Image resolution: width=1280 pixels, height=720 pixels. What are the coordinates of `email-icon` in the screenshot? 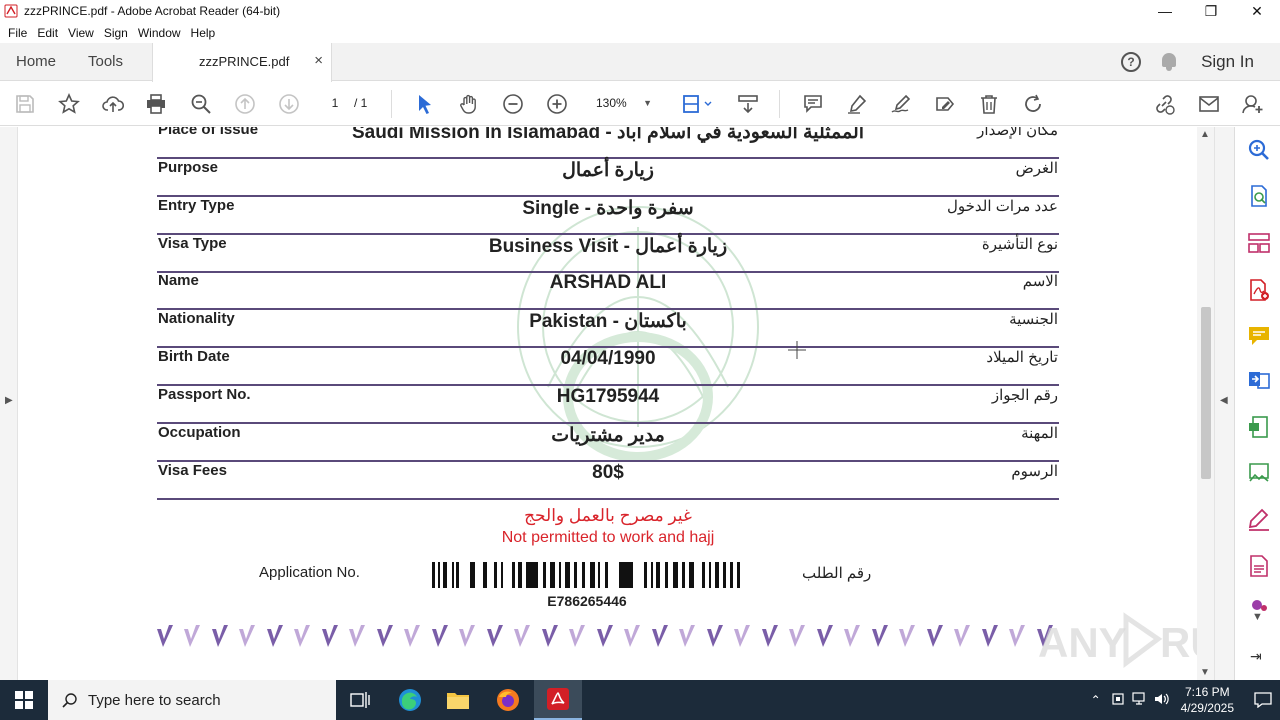 It's located at (1209, 104).